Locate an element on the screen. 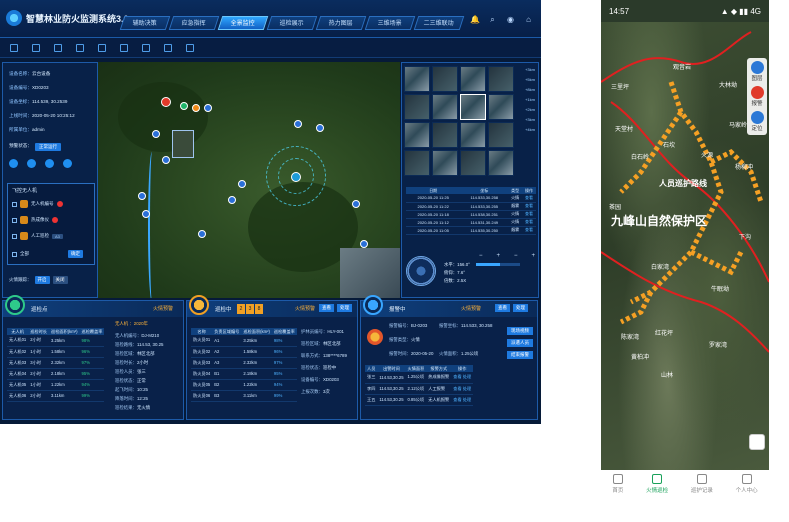 This screenshot has width=789, height=522. tab-home: 首页 is located at coordinates (617, 484).